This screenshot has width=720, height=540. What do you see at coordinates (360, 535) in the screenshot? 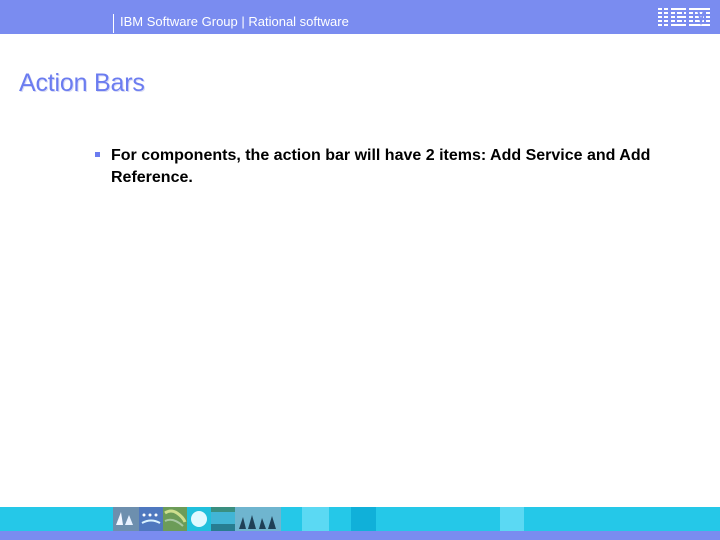
I see `footer-bottom-band` at bounding box center [360, 535].